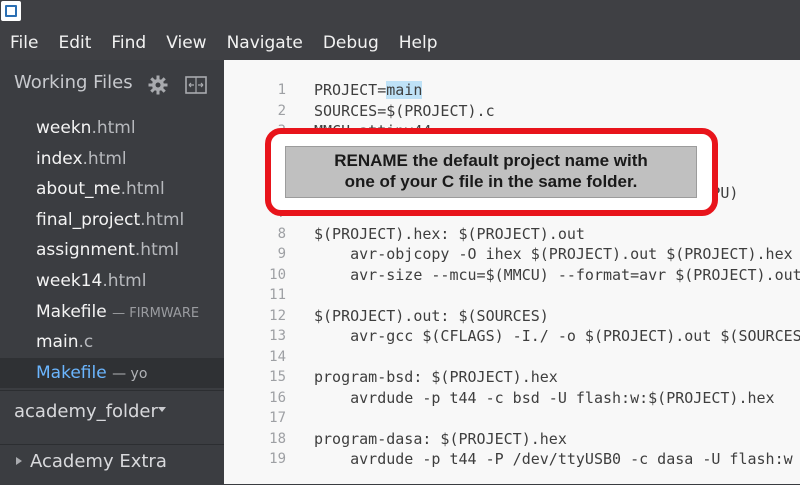 Image resolution: width=800 pixels, height=485 pixels. Describe the element at coordinates (512, 111) in the screenshot. I see `code-line: 2 SOURCES=$(PROJECT).c` at that location.